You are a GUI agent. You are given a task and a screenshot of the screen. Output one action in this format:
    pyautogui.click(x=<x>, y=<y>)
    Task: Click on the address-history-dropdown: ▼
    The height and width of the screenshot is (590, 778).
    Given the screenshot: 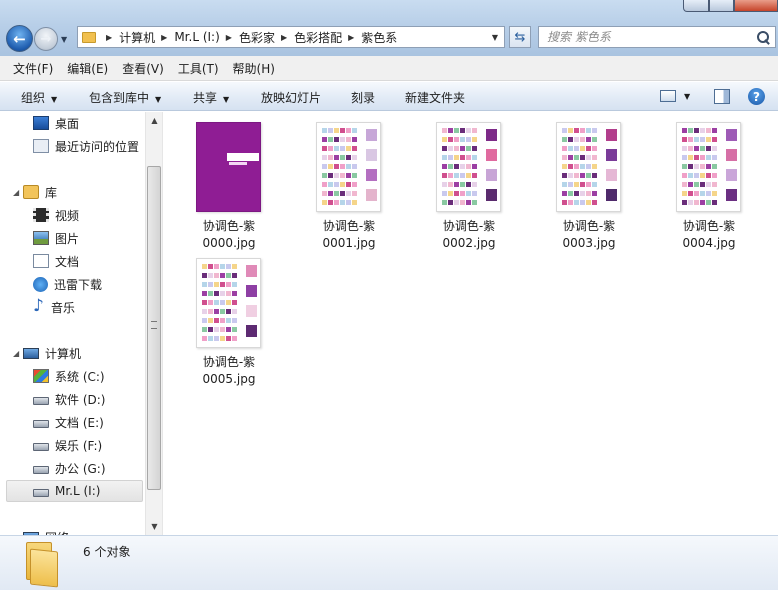 What is the action you would take?
    pyautogui.click(x=495, y=37)
    